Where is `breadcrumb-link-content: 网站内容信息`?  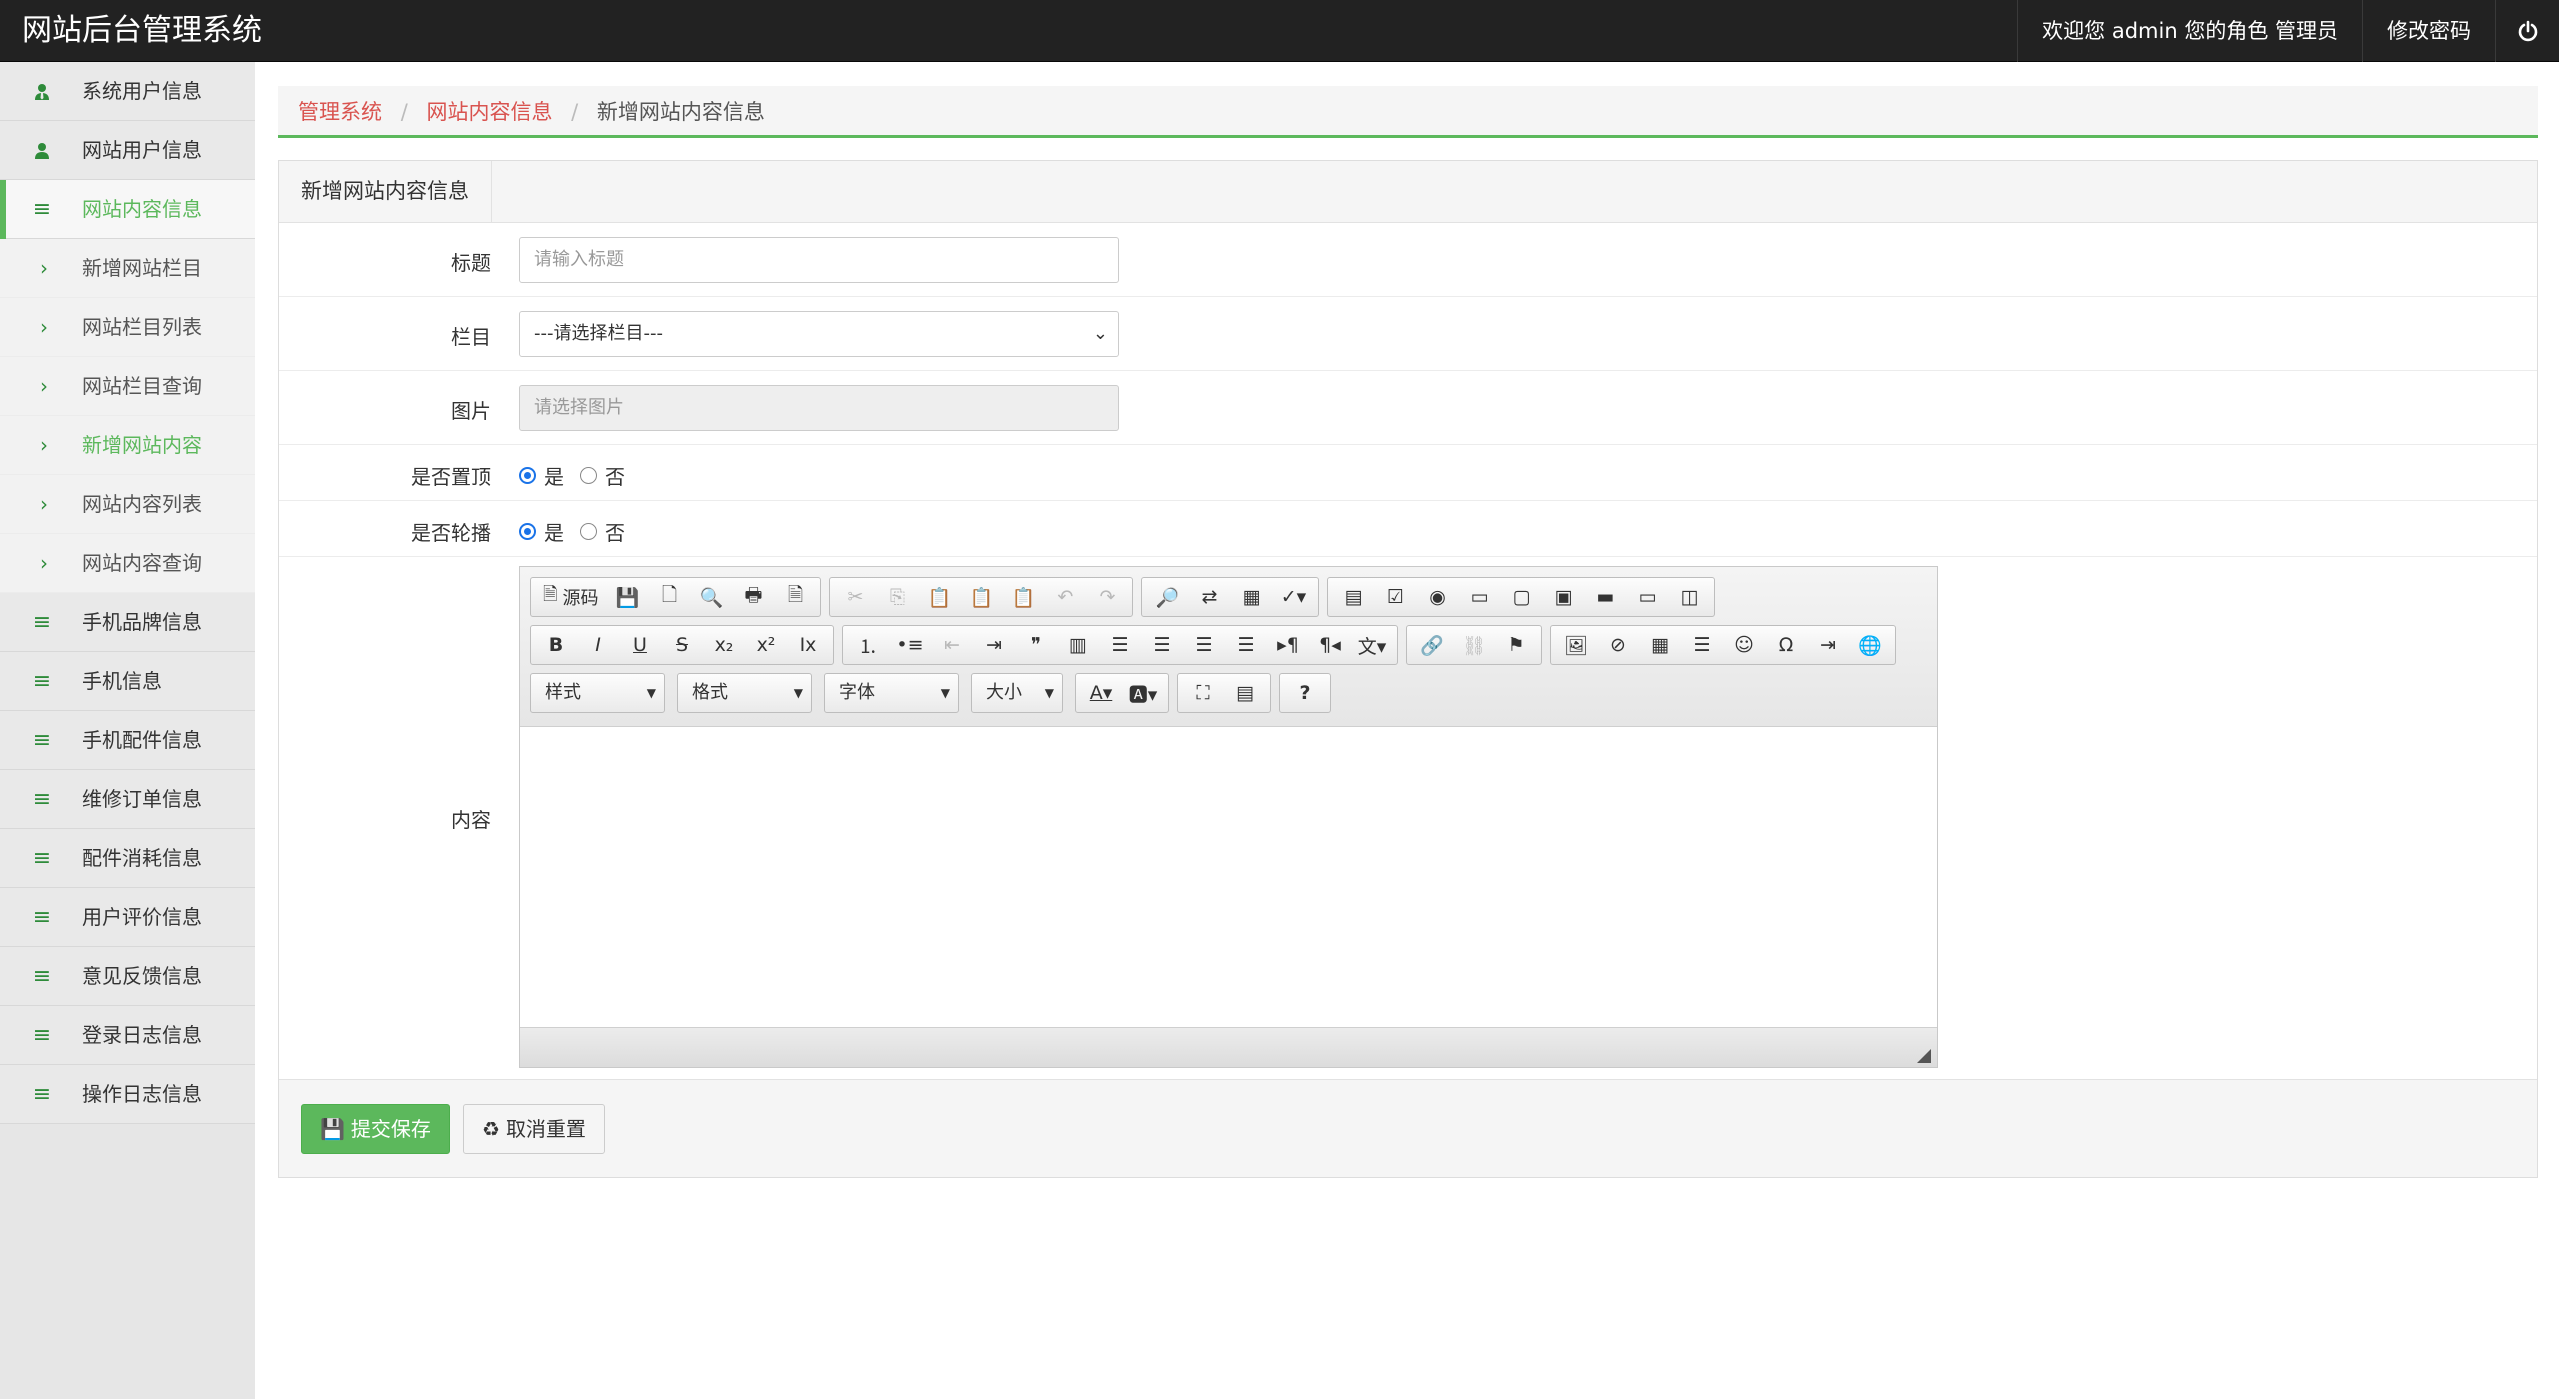
breadcrumb-link-content: 网站内容信息 is located at coordinates (489, 112).